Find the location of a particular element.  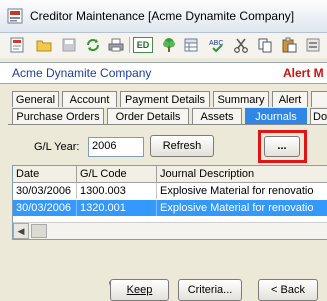

back-button: < Back is located at coordinates (288, 290).